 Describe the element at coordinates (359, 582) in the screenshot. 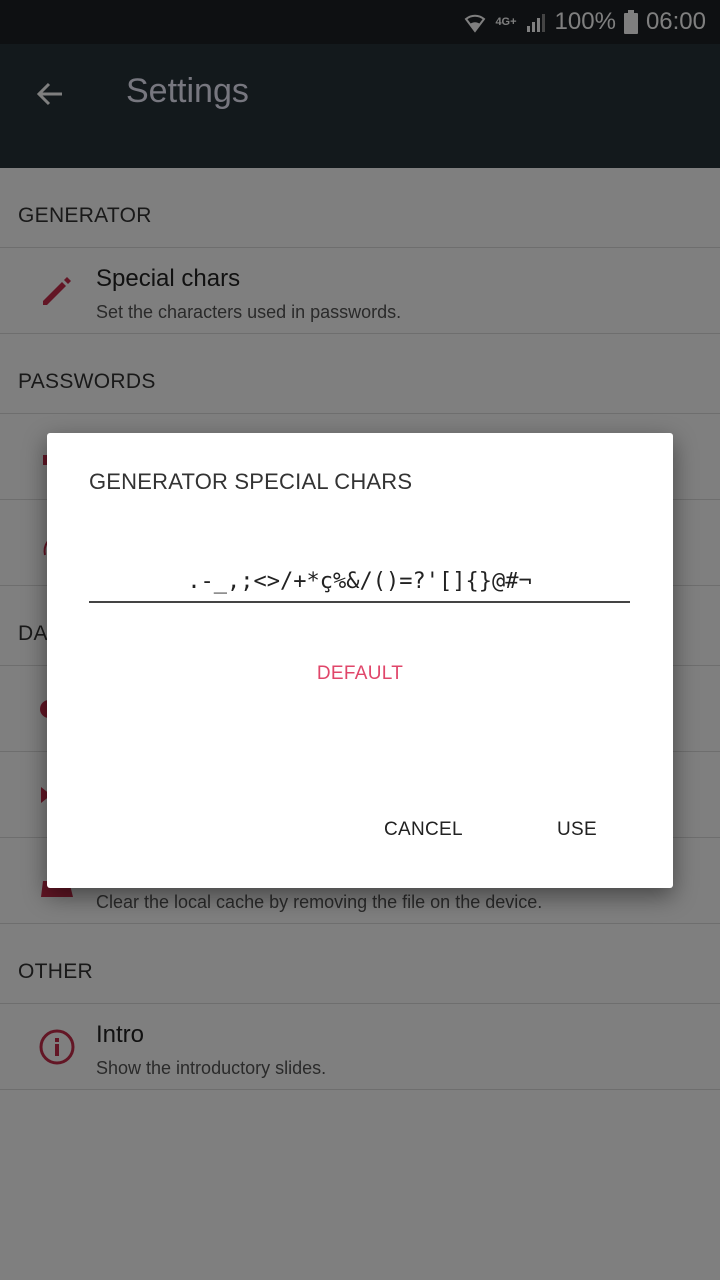

I see `special-chars-input` at that location.